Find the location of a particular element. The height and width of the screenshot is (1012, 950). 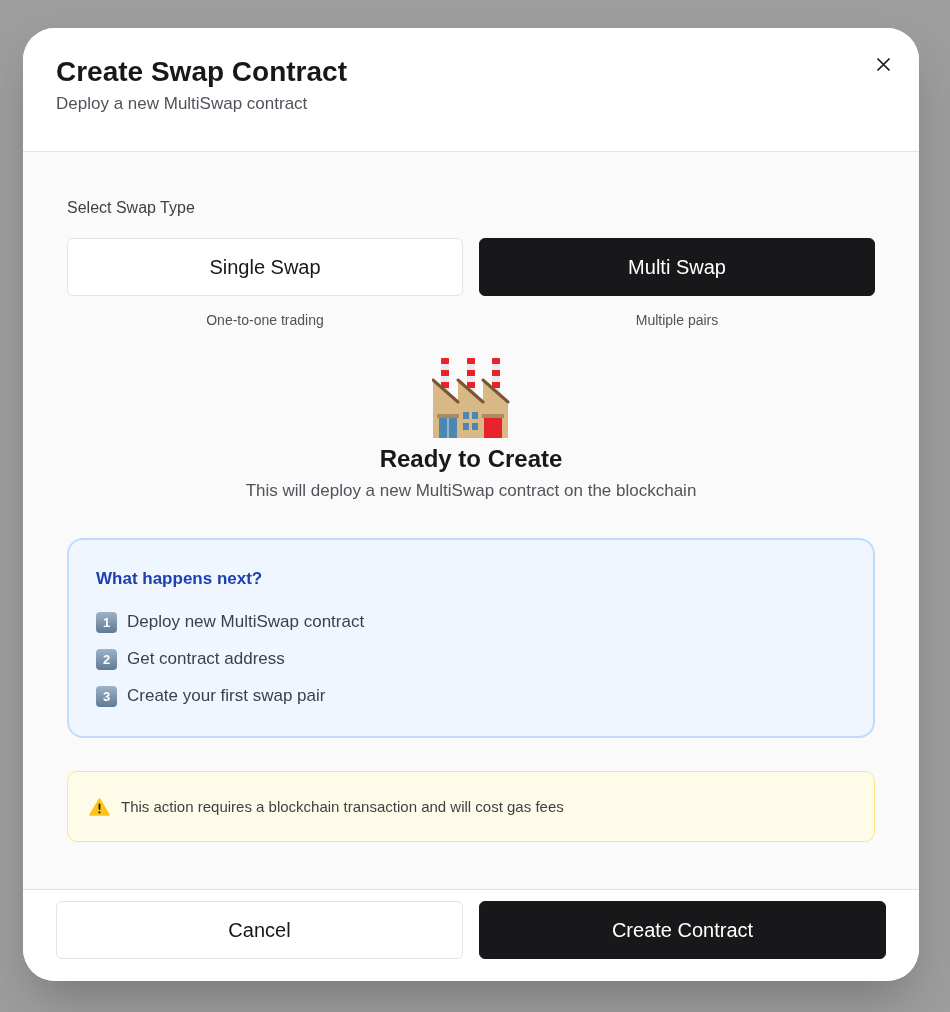

step-text: Create your first swap pair is located at coordinates (226, 696).